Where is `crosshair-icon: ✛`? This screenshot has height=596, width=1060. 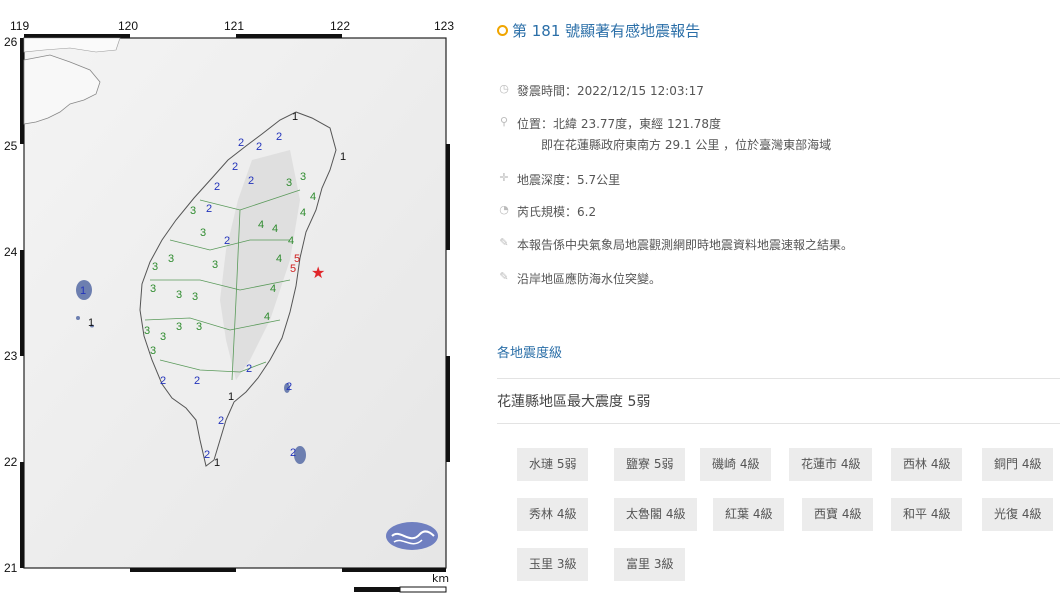
crosshair-icon: ✛ is located at coordinates (504, 177).